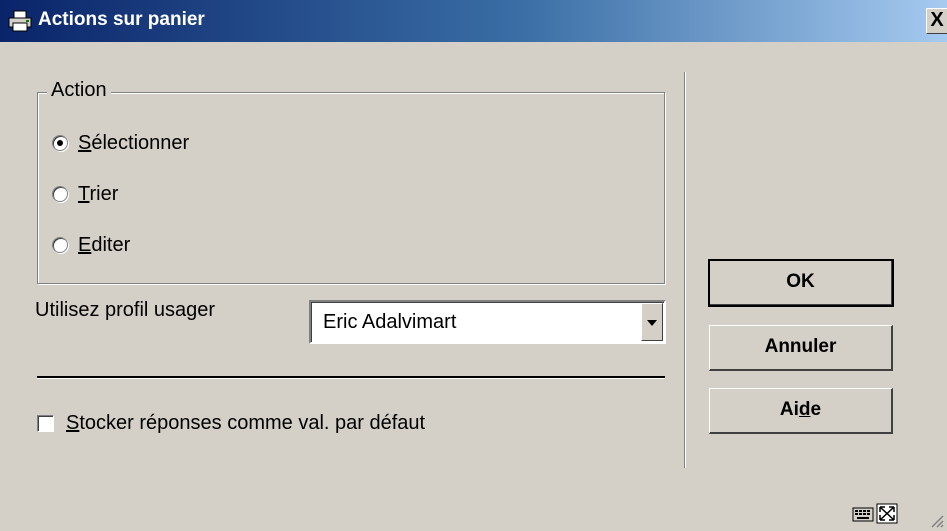 This screenshot has height=531, width=947. Describe the element at coordinates (936, 21) in the screenshot. I see `close-button: X` at that location.